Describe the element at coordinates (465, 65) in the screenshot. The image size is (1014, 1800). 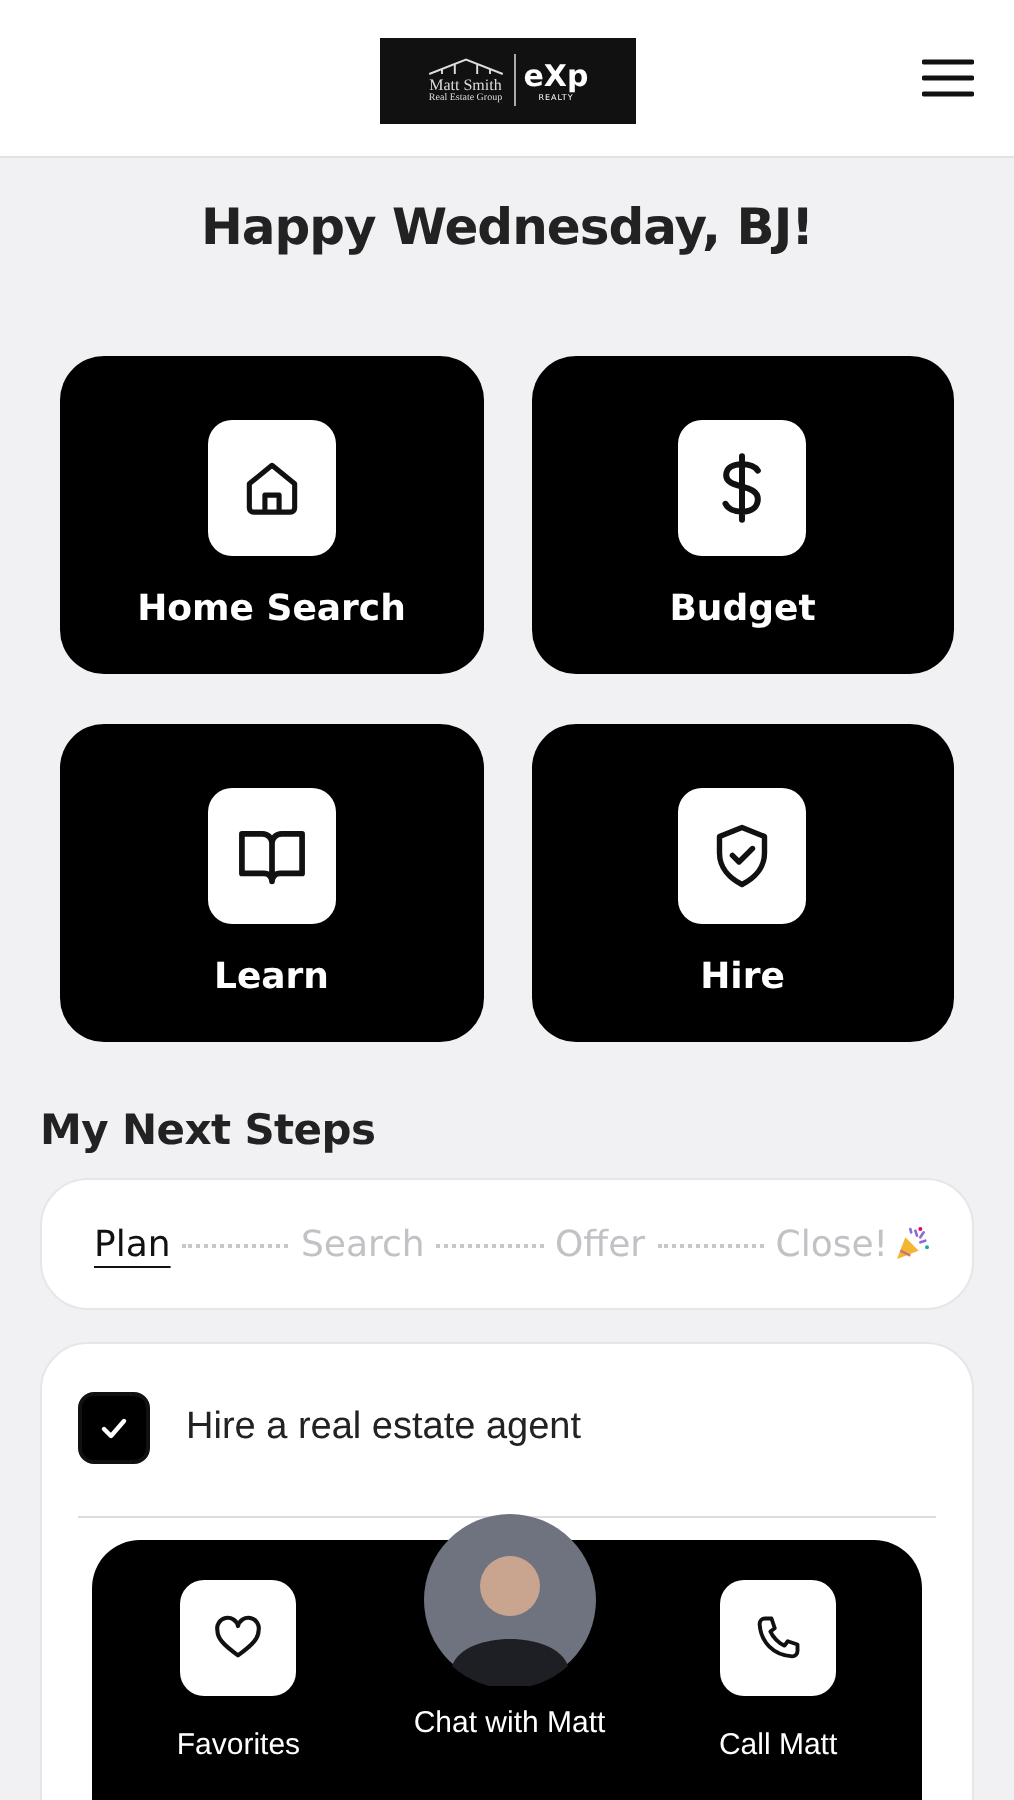
I see `house-roof-icon` at that location.